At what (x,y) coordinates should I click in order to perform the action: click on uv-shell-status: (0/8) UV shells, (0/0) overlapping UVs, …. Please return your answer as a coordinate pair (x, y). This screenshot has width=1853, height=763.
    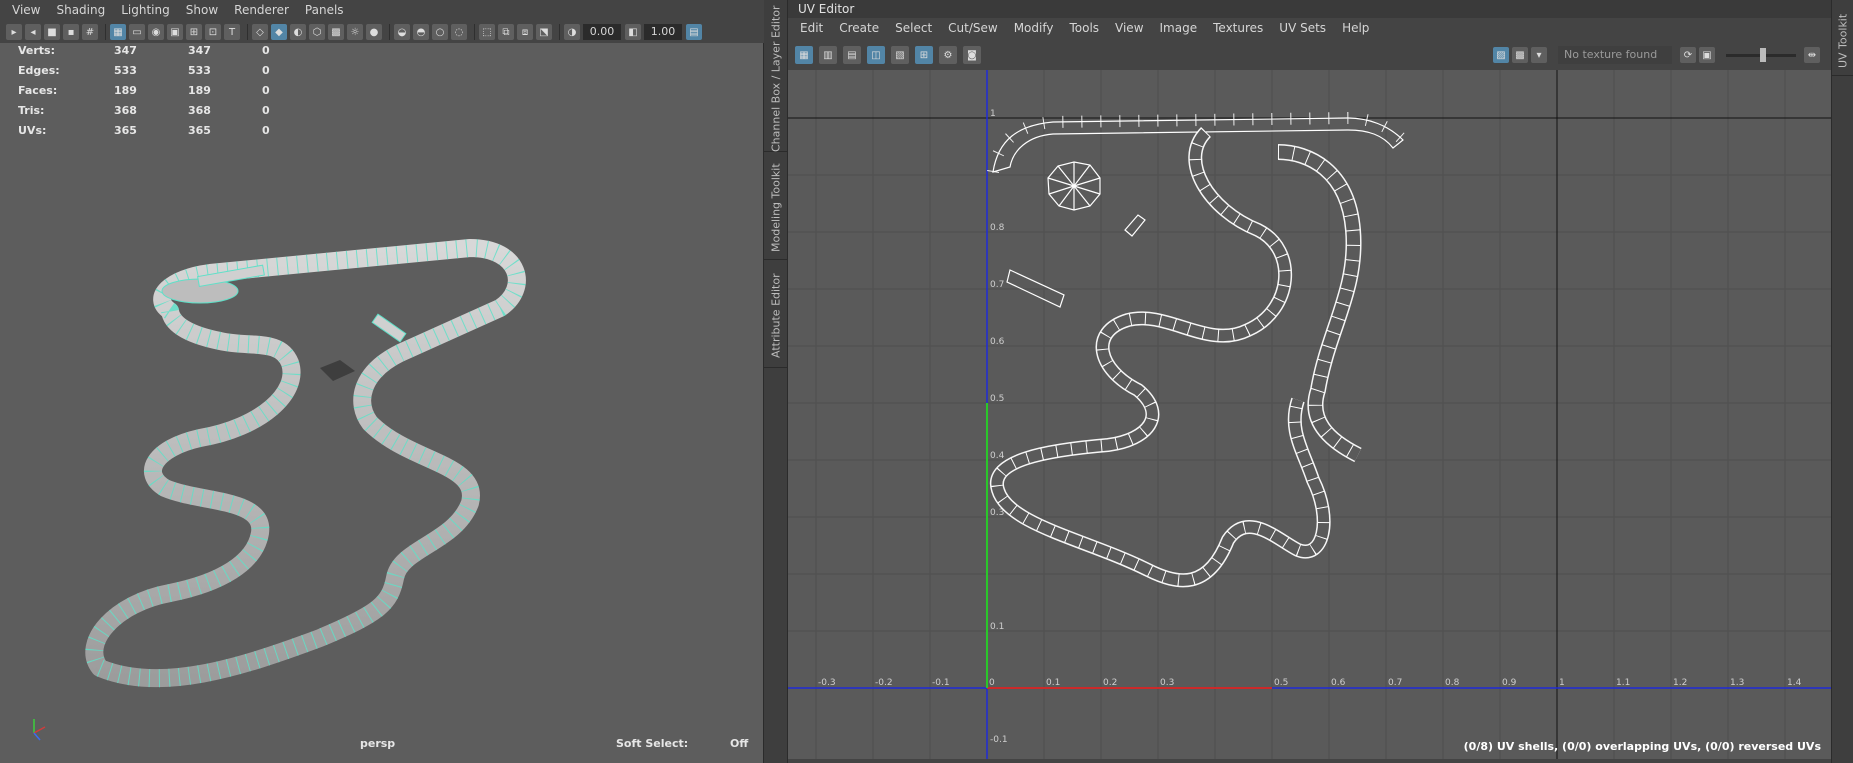
    Looking at the image, I should click on (1642, 746).